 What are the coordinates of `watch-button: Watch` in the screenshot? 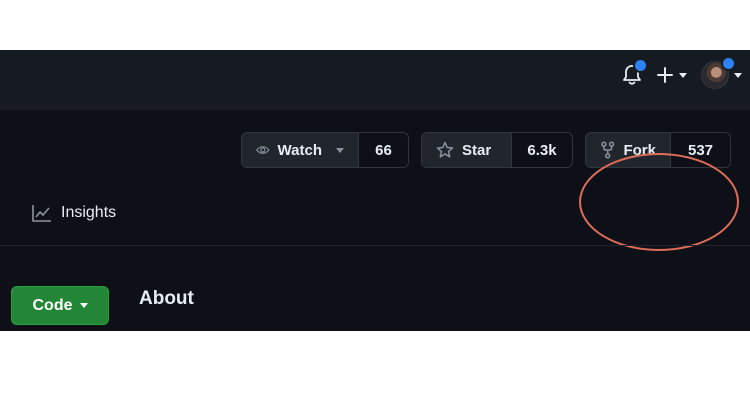 It's located at (300, 150).